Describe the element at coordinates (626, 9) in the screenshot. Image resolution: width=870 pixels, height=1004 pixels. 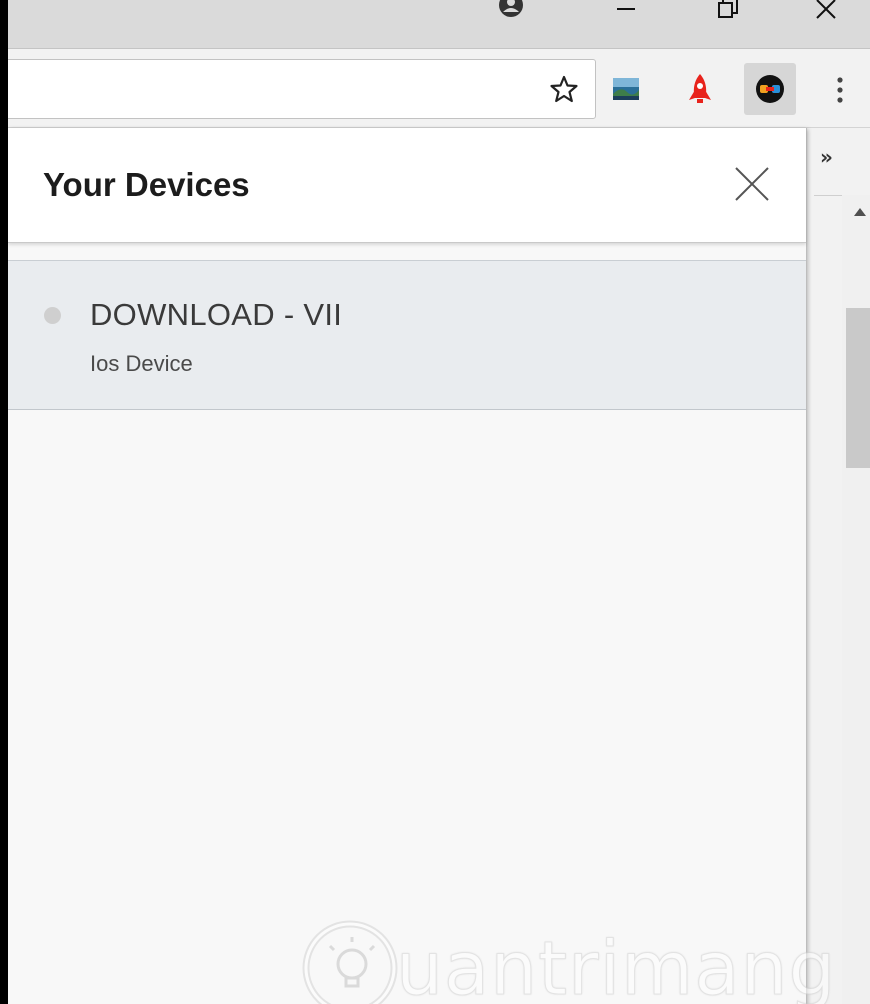
I see `minimize-icon` at that location.